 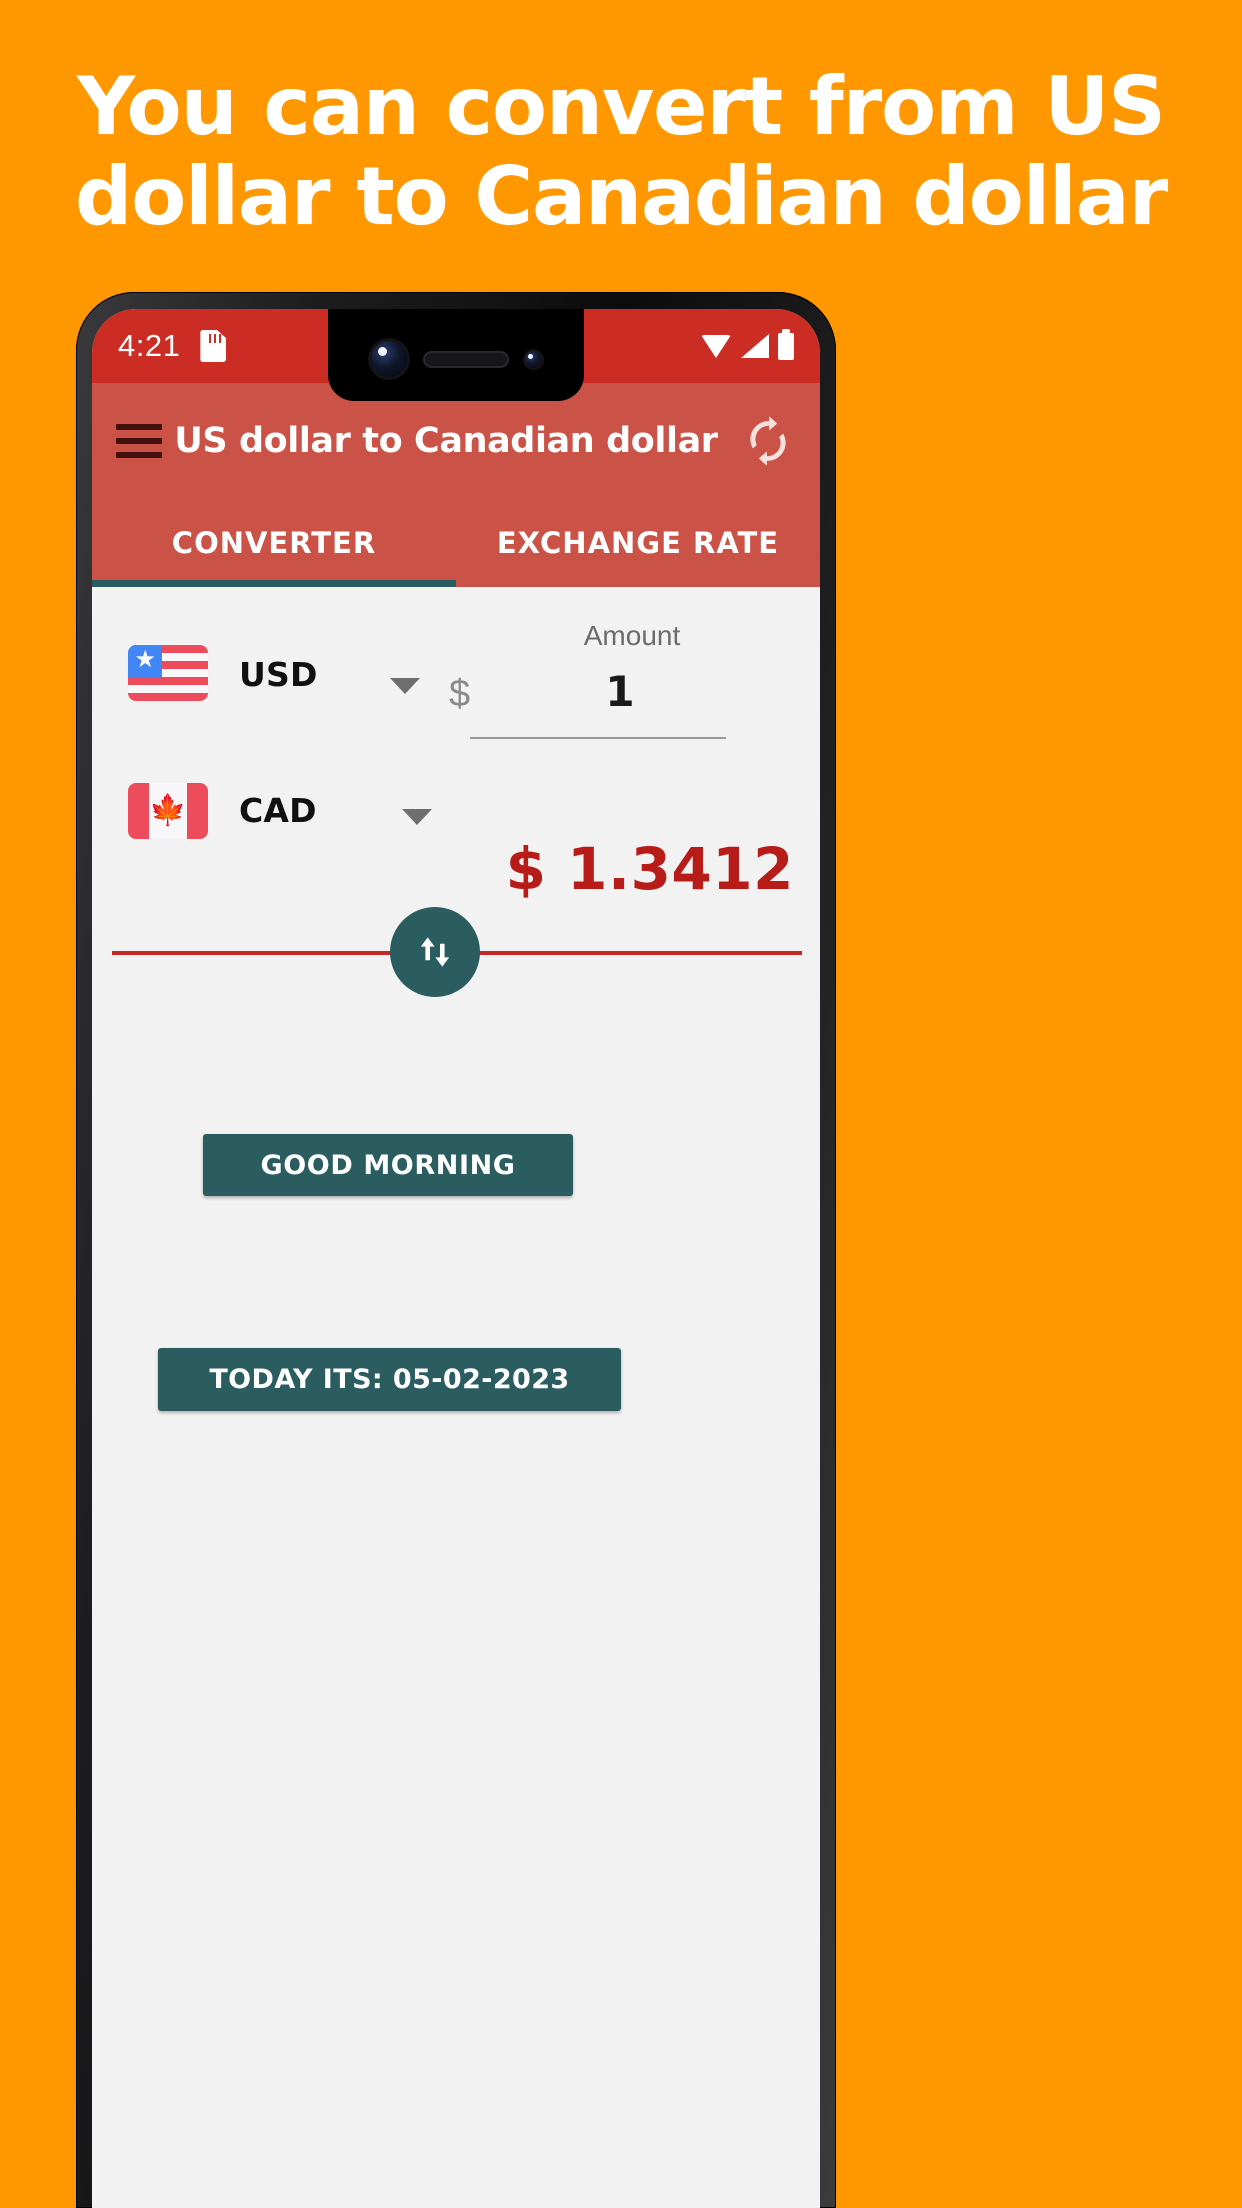 I want to click on cellular-signal-icon, so click(x=755, y=346).